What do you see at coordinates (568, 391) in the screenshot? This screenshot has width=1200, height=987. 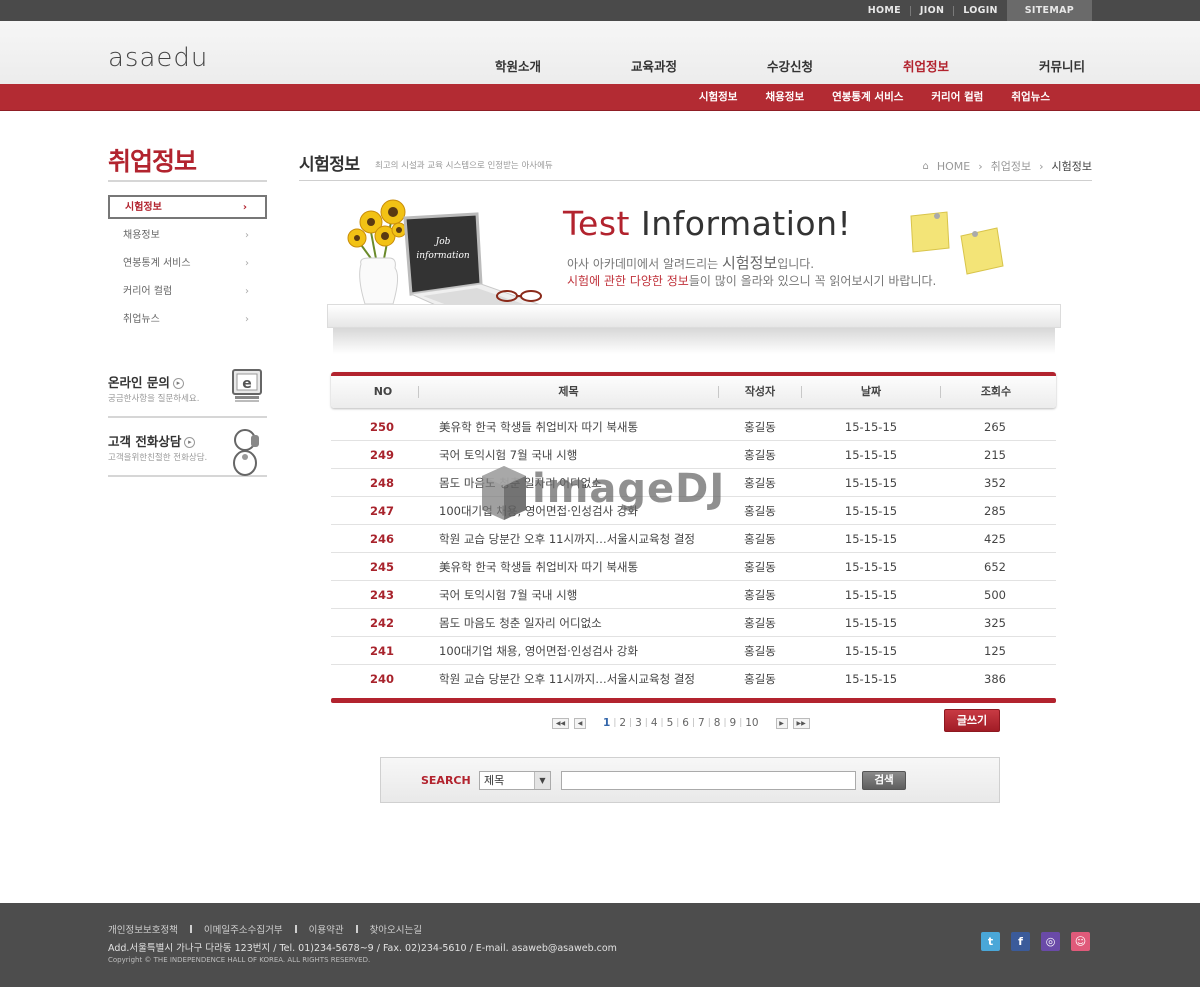 I see `col-subject: 제목` at bounding box center [568, 391].